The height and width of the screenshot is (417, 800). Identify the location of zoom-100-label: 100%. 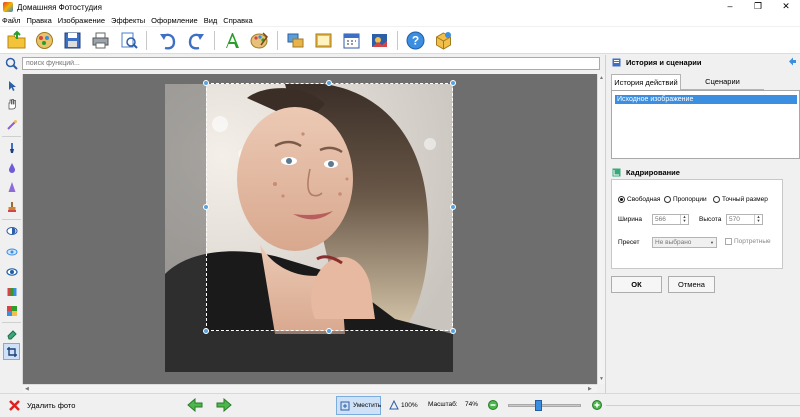
(409, 405).